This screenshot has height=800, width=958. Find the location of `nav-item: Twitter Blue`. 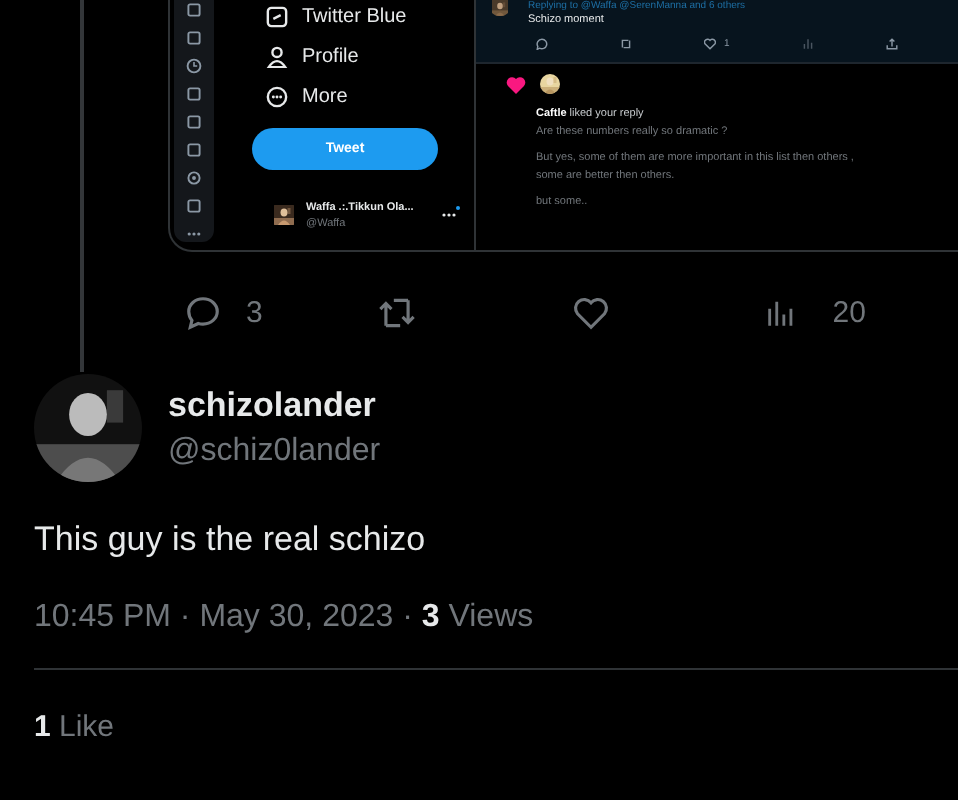

nav-item: Twitter Blue is located at coordinates (370, 18).